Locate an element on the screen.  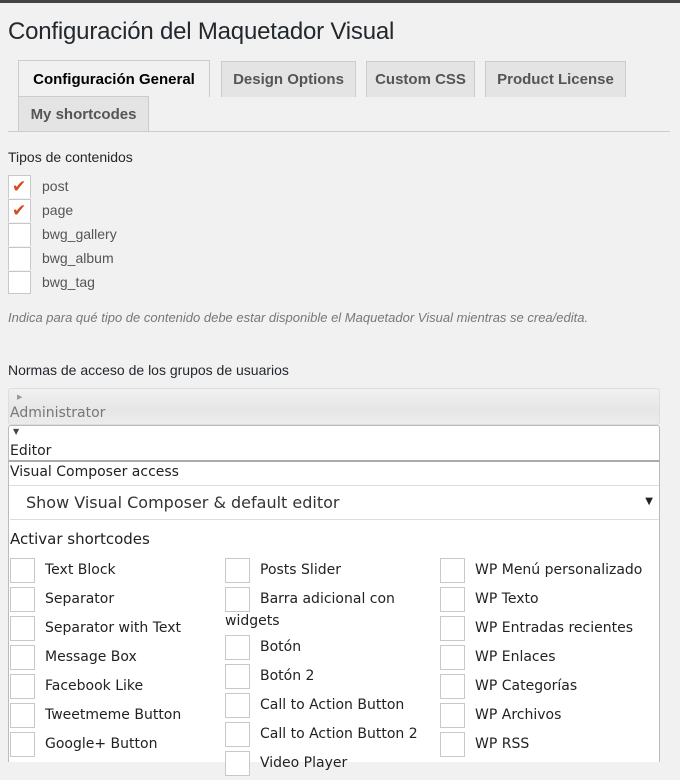
shortcode-label: Barra adicional con widgets is located at coordinates (310, 610).